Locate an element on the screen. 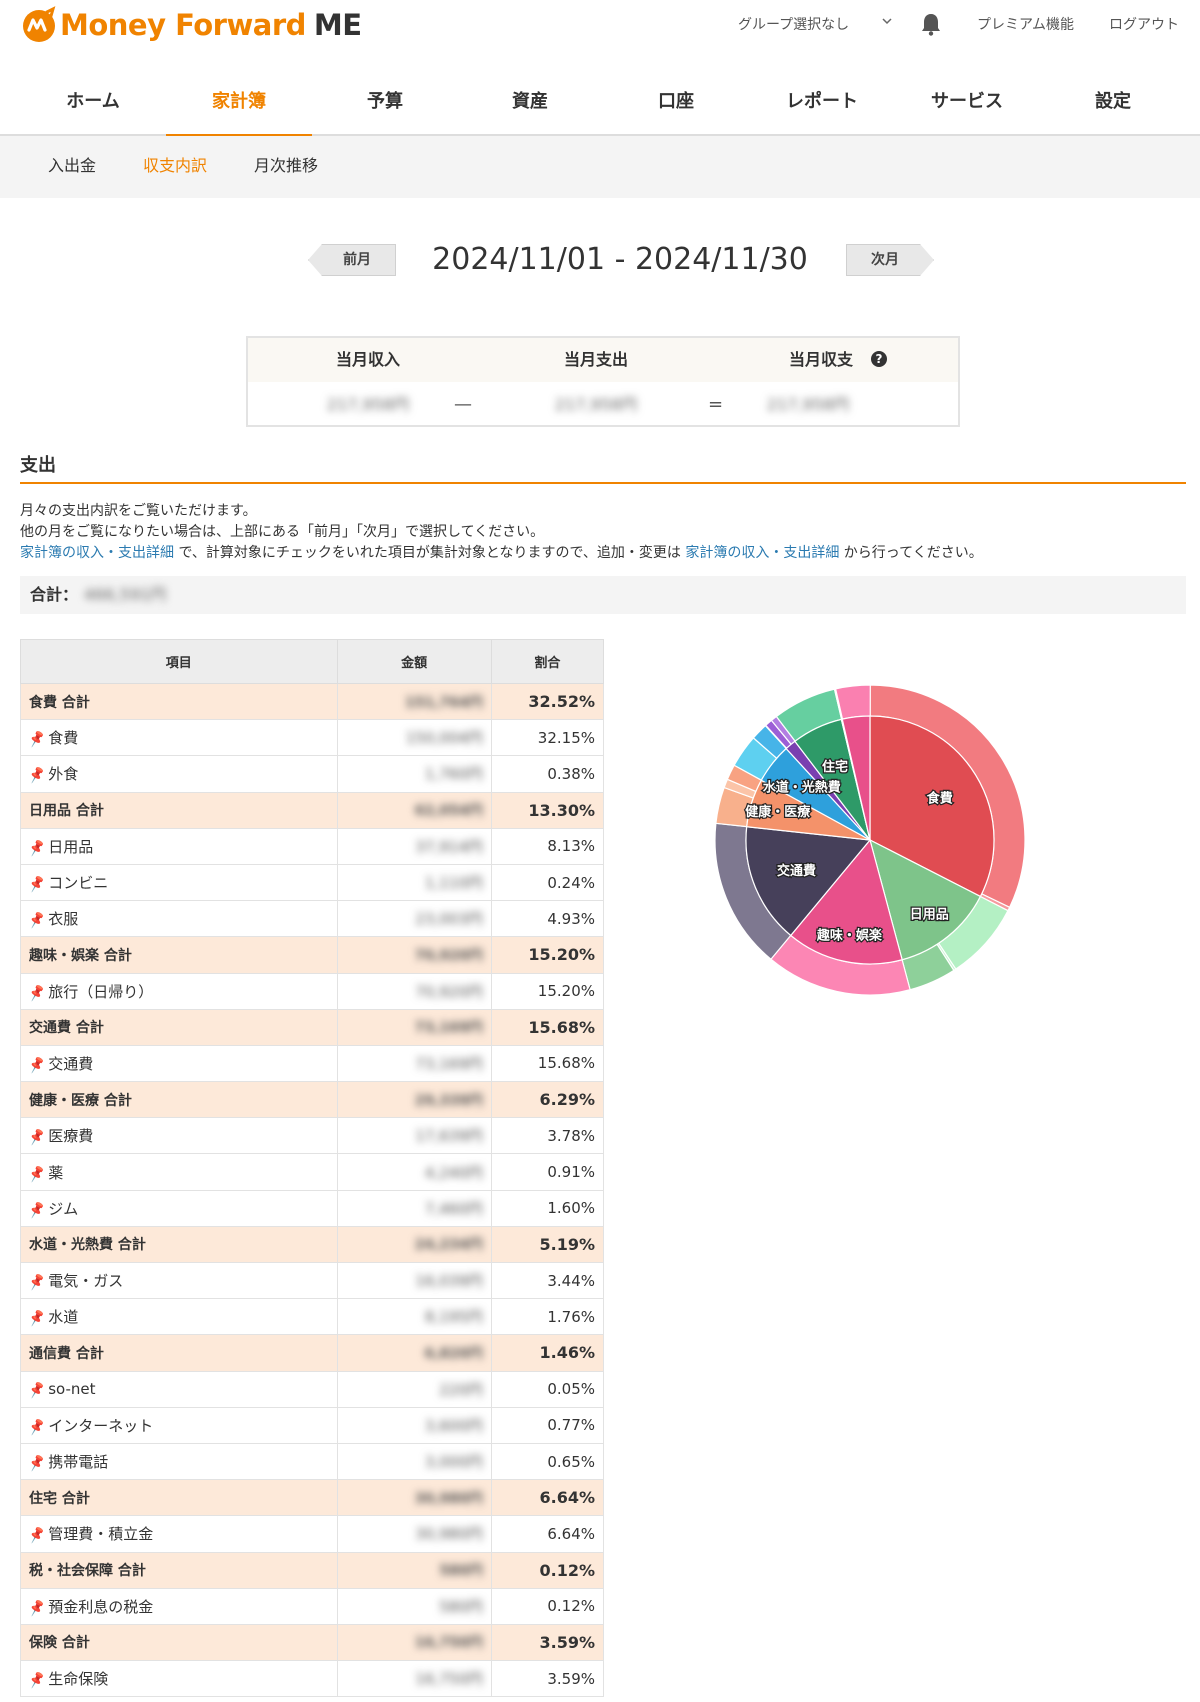 The height and width of the screenshot is (1702, 1200). equals-sign: = is located at coordinates (716, 404).